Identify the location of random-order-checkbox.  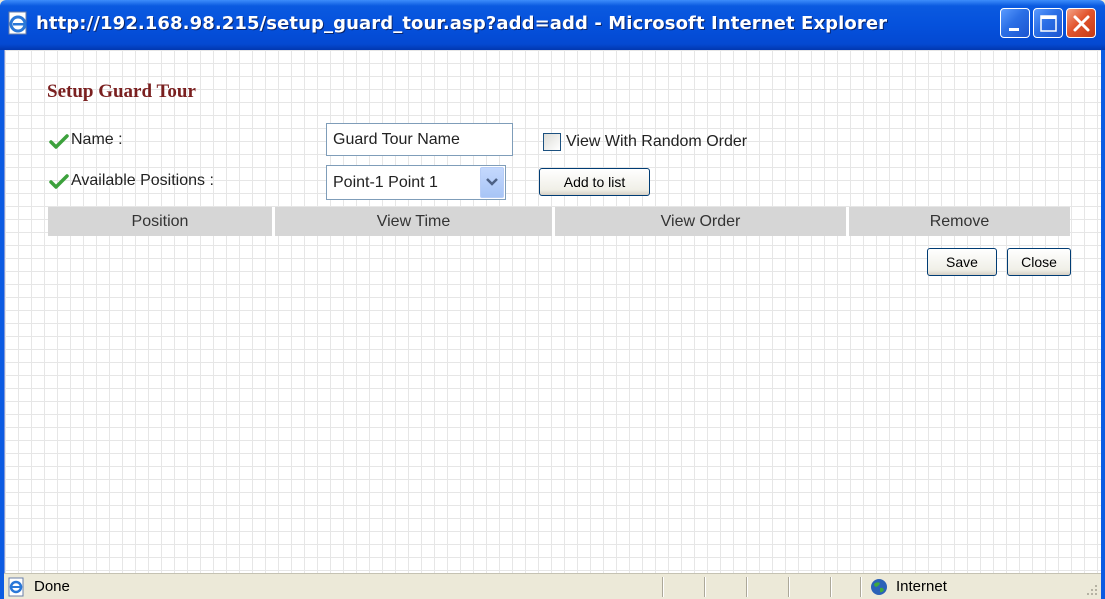
(552, 142).